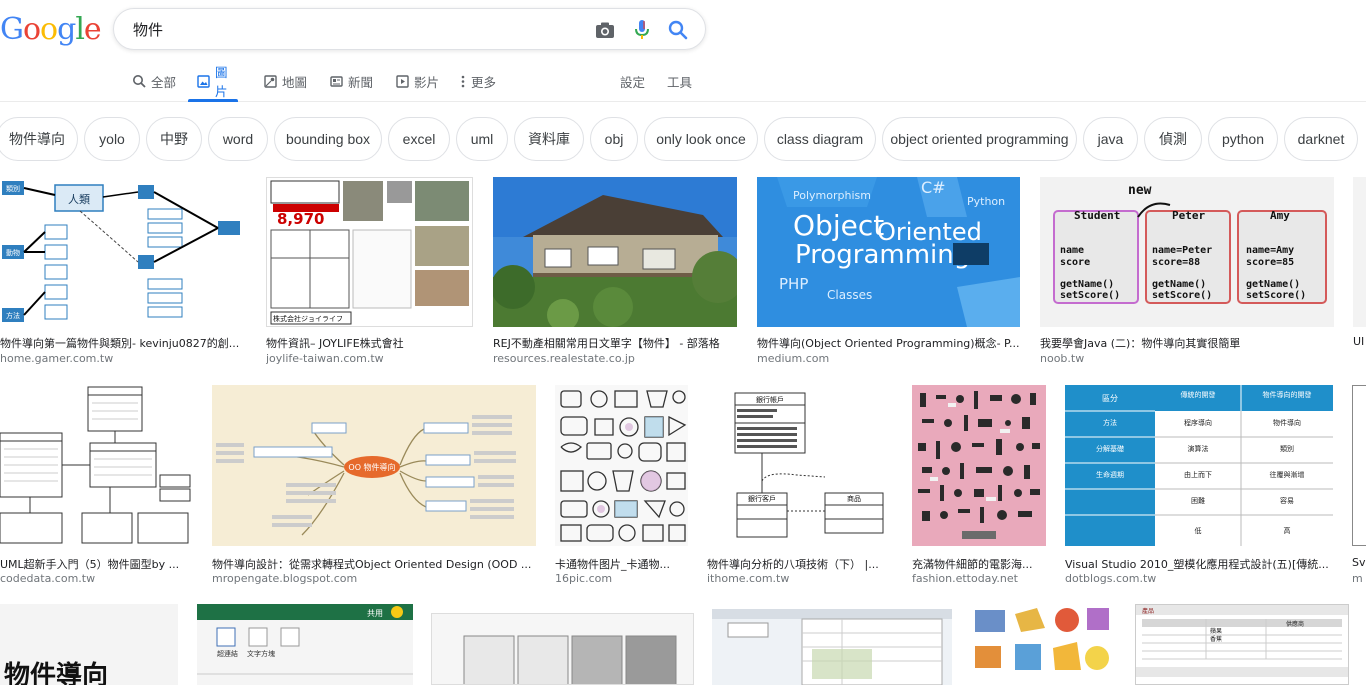 Image resolution: width=1366 pixels, height=685 pixels. Describe the element at coordinates (112, 139) in the screenshot. I see `chip-item: yolo` at that location.